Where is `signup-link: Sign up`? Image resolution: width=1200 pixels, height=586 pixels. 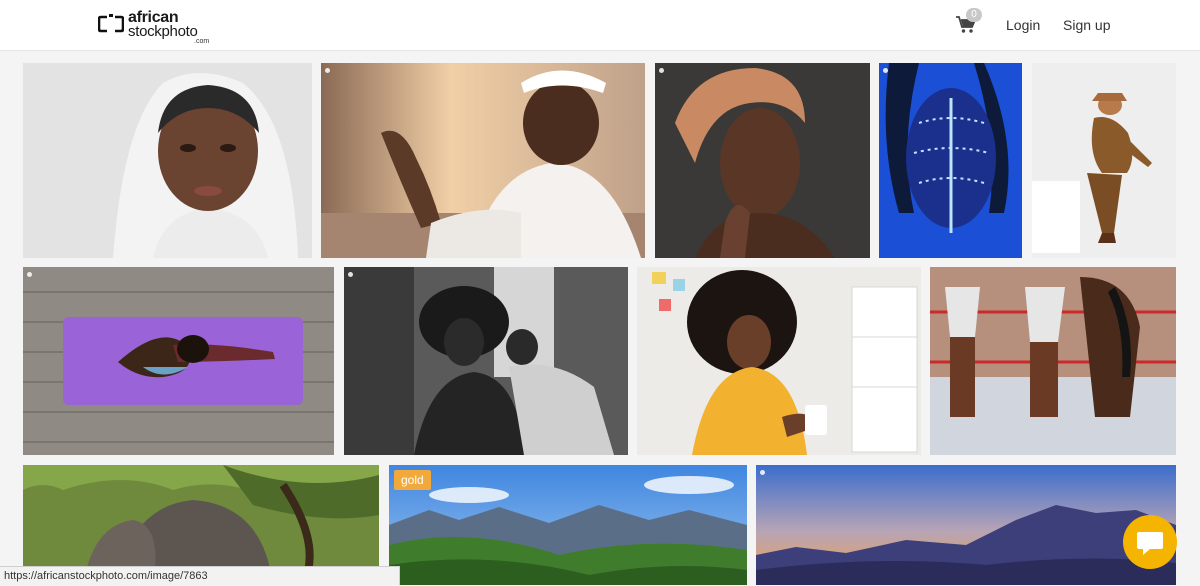
signup-link: Sign up is located at coordinates (1086, 25).